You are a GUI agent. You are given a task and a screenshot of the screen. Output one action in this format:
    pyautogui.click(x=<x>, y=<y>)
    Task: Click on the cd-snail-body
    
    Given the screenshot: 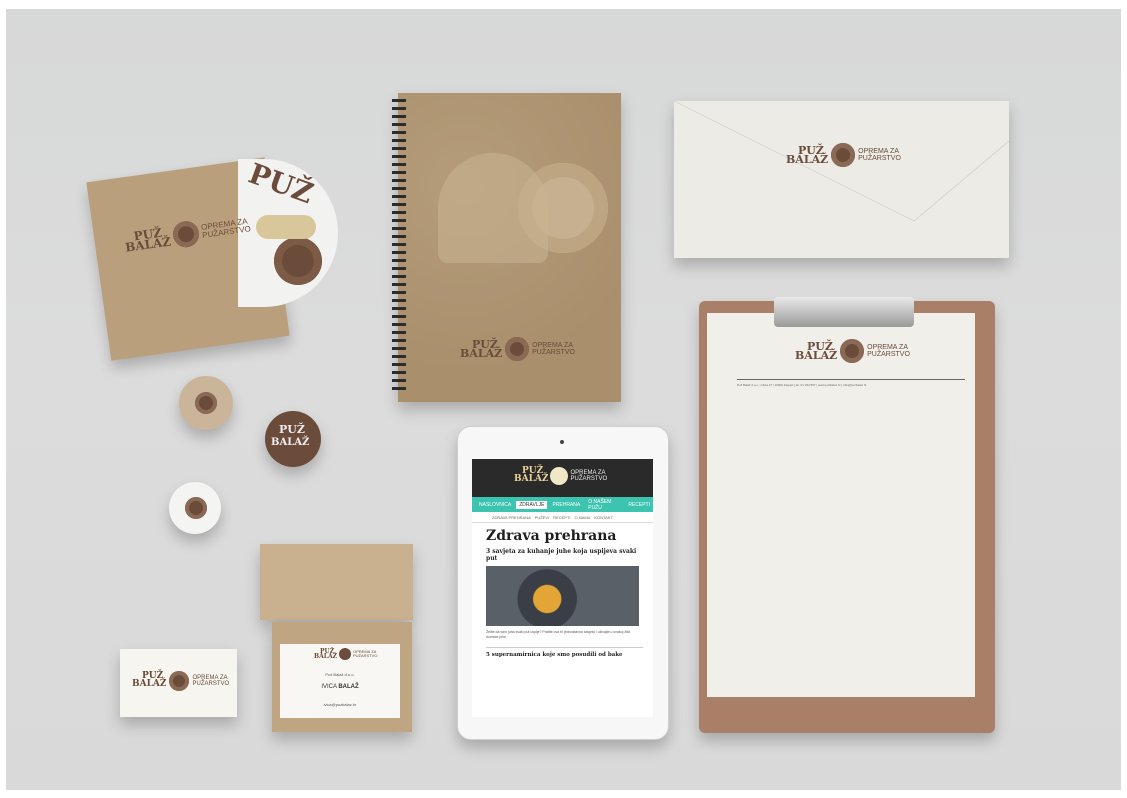 What is the action you would take?
    pyautogui.click(x=286, y=227)
    